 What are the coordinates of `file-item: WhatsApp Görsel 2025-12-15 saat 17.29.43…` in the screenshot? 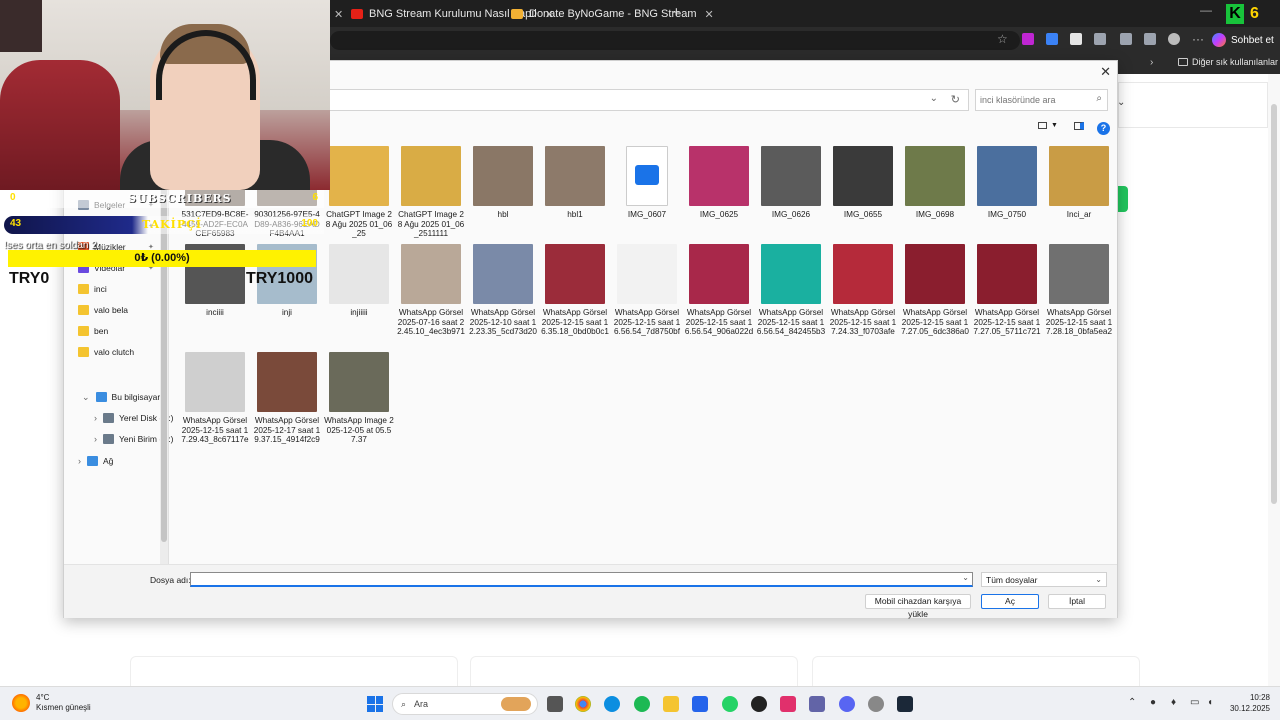 It's located at (215, 398).